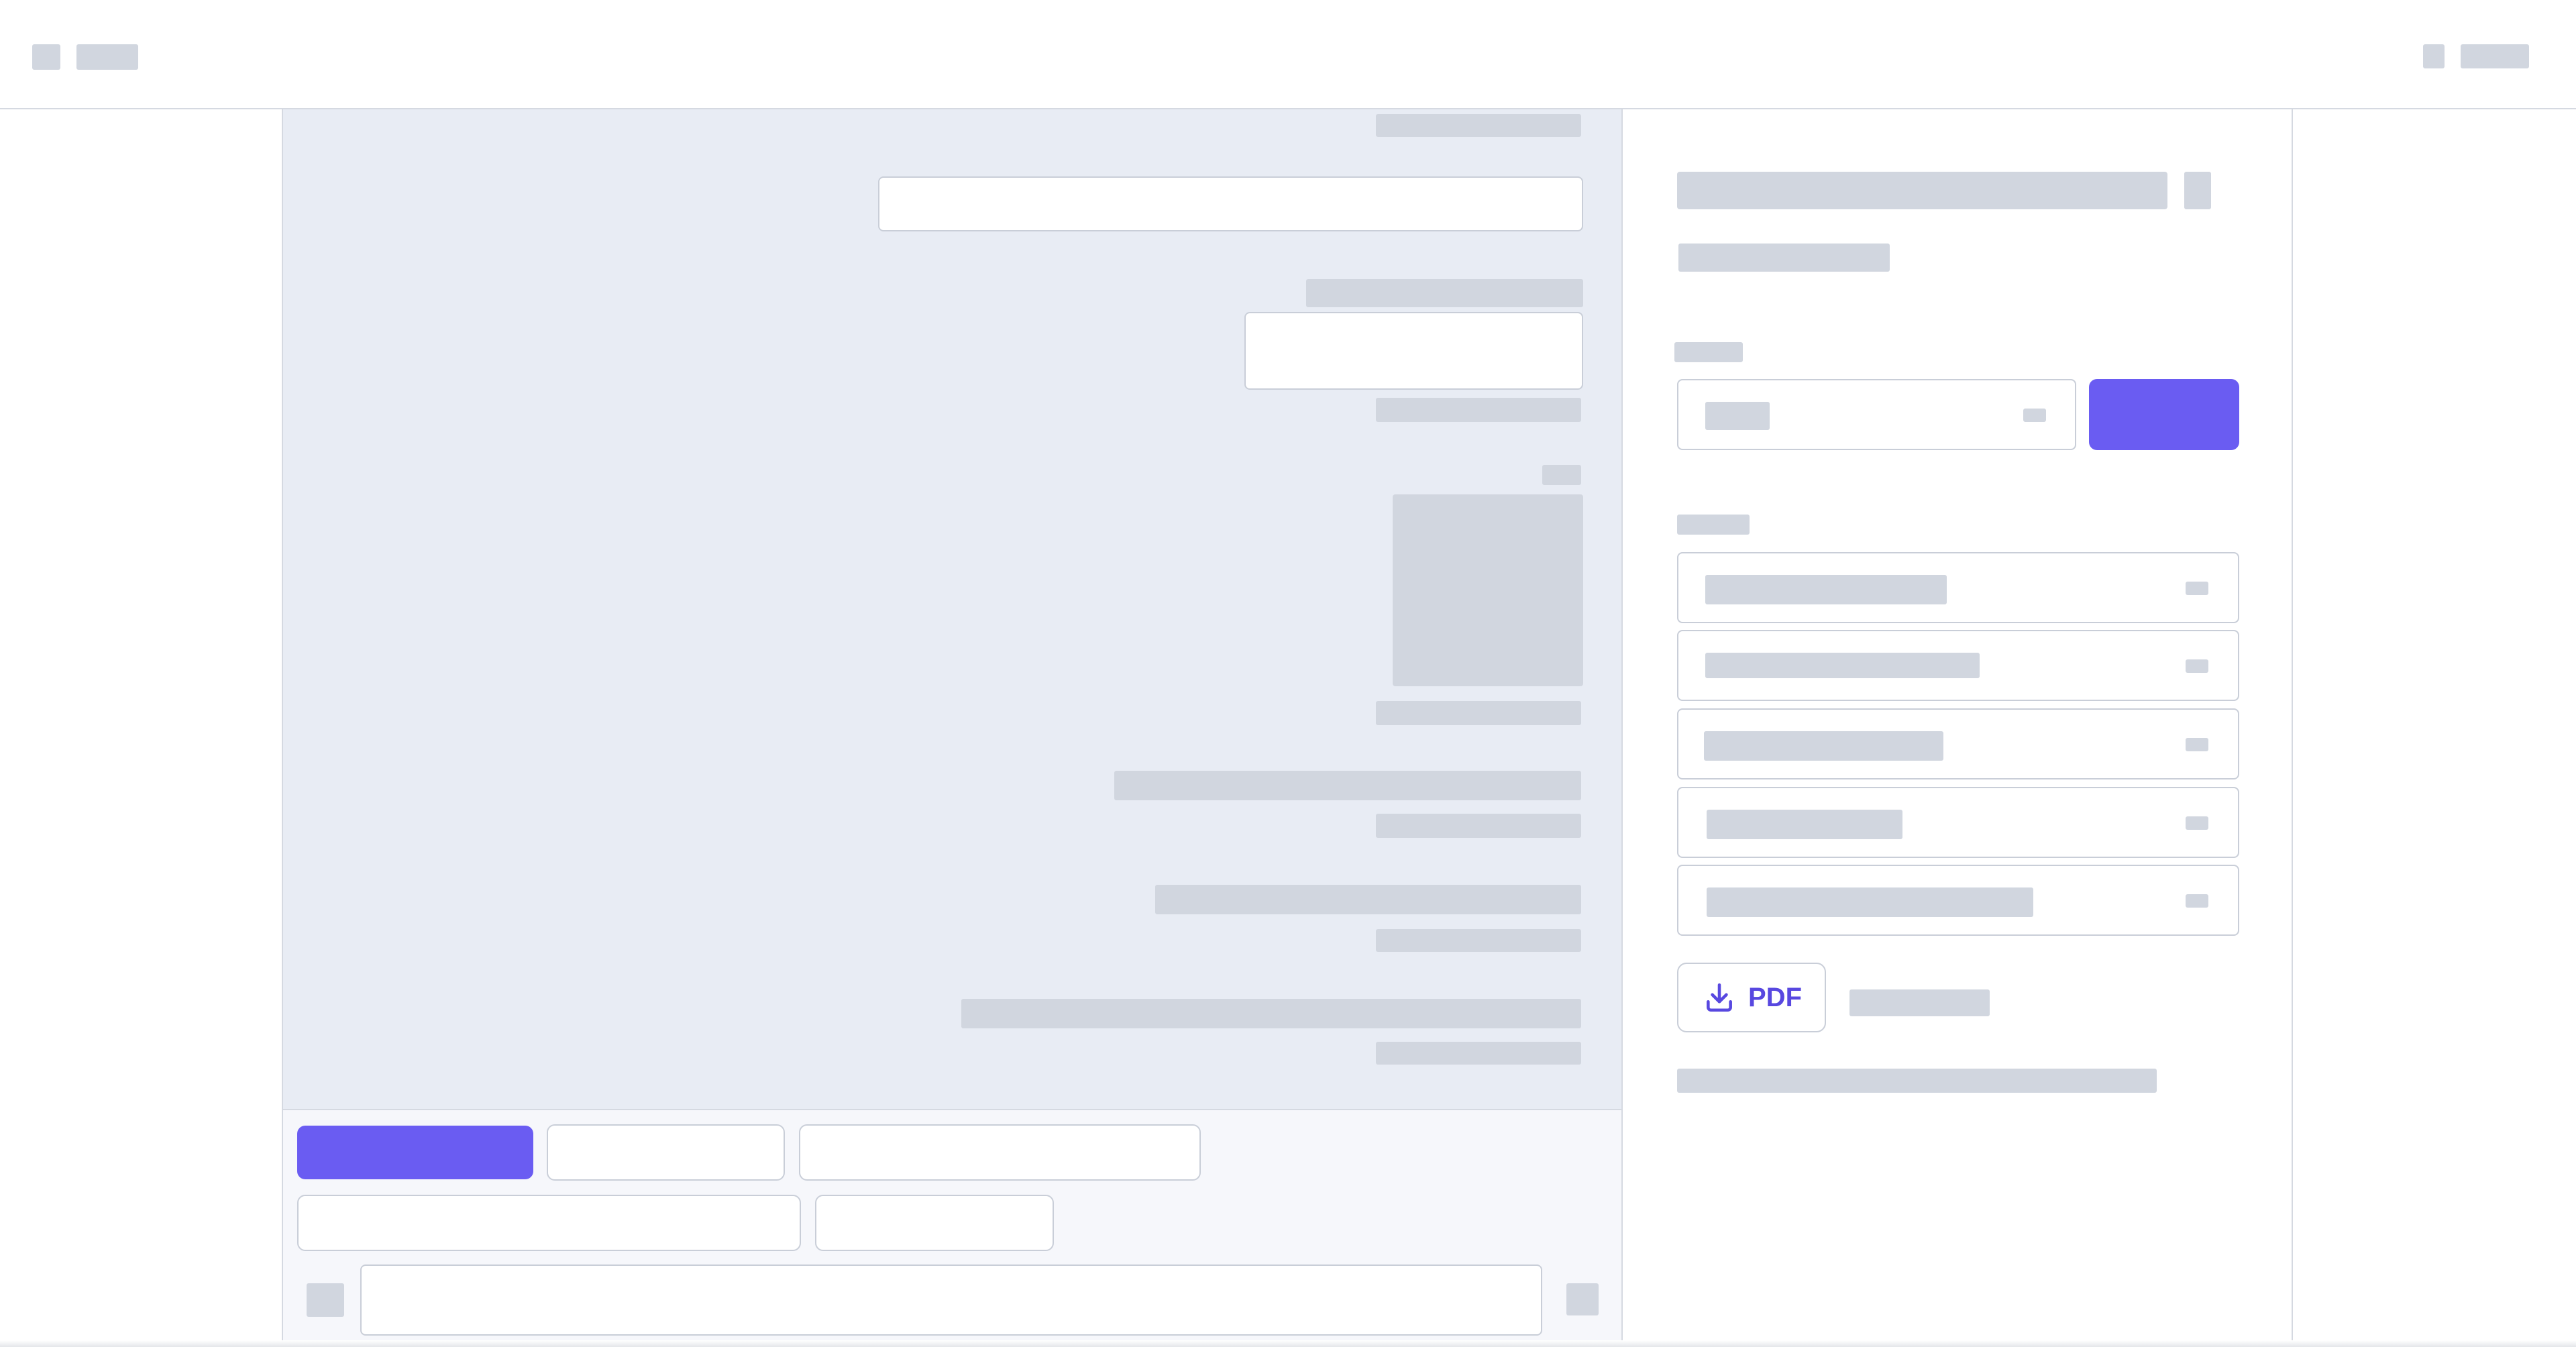  What do you see at coordinates (1922, 190) in the screenshot?
I see `panel-title-placeholder` at bounding box center [1922, 190].